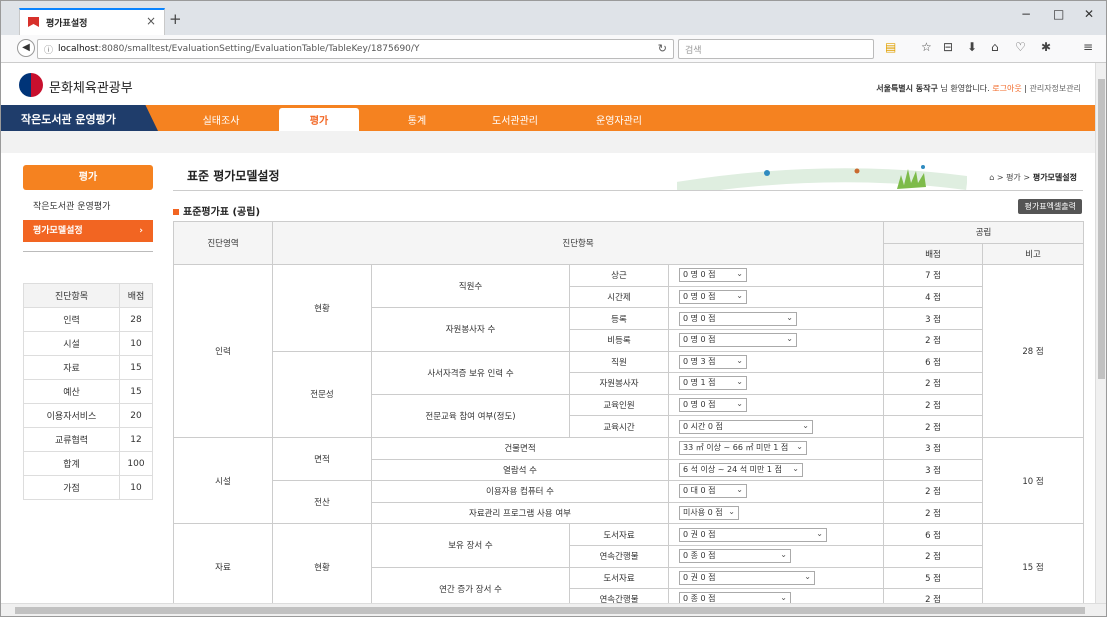 The image size is (1107, 617). What do you see at coordinates (88, 367) in the screenshot?
I see `table-row: 자료 15` at bounding box center [88, 367].